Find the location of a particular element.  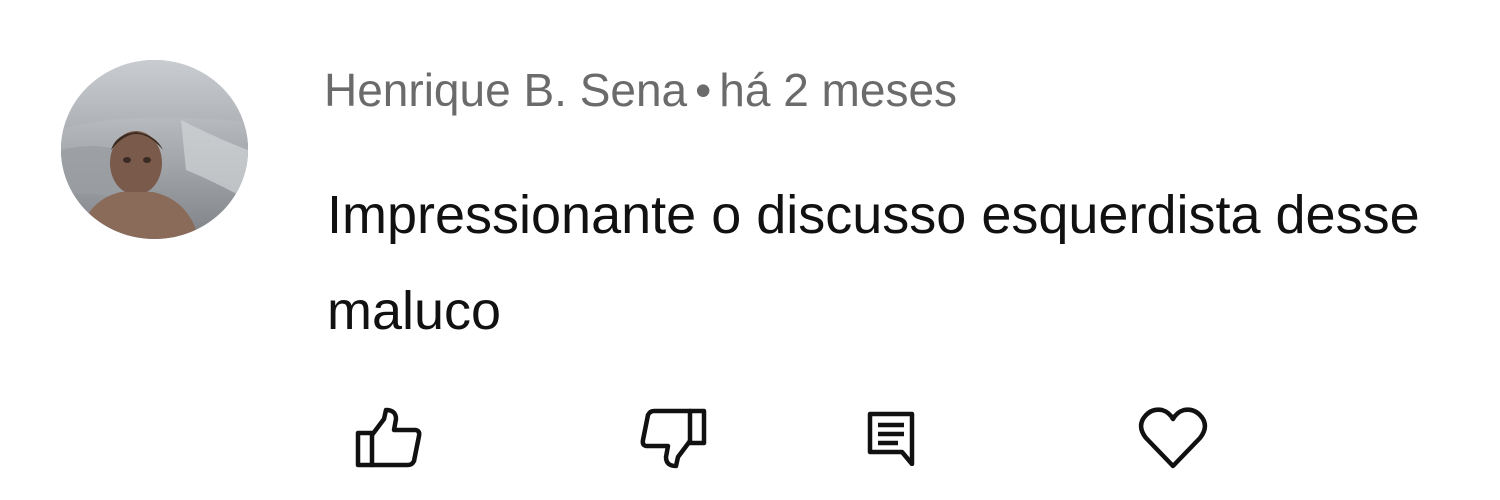

thumbs-up-icon is located at coordinates (388, 437).